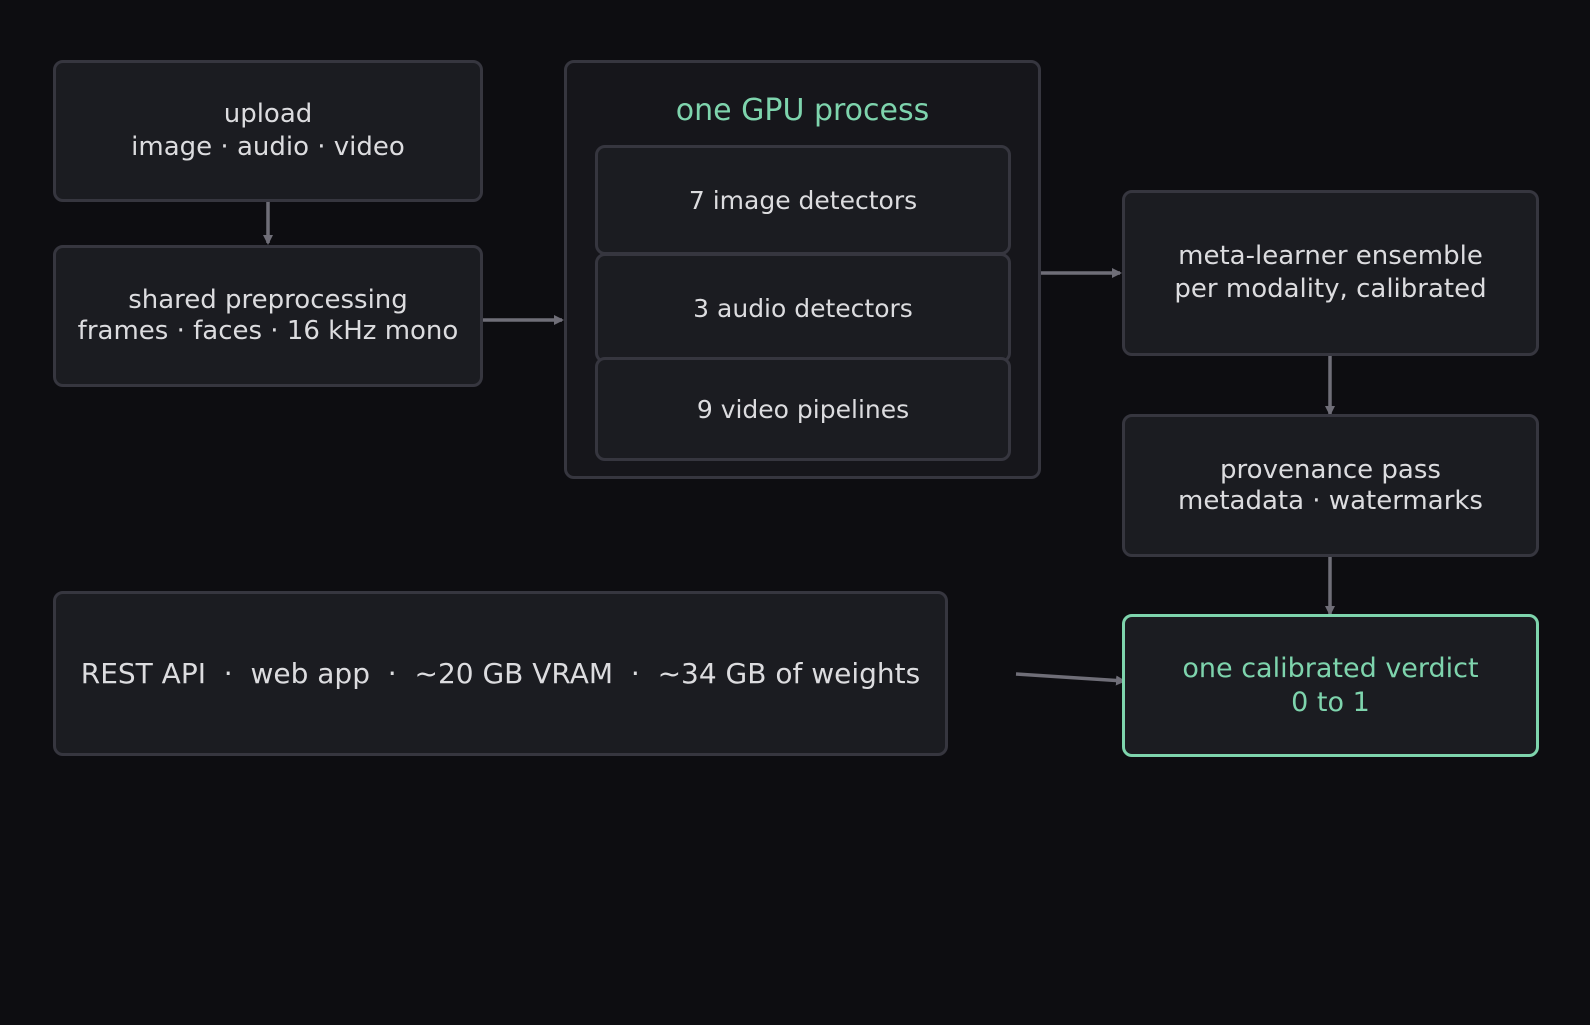  What do you see at coordinates (802, 110) in the screenshot?
I see `gpu-process-title: one GPU process` at bounding box center [802, 110].